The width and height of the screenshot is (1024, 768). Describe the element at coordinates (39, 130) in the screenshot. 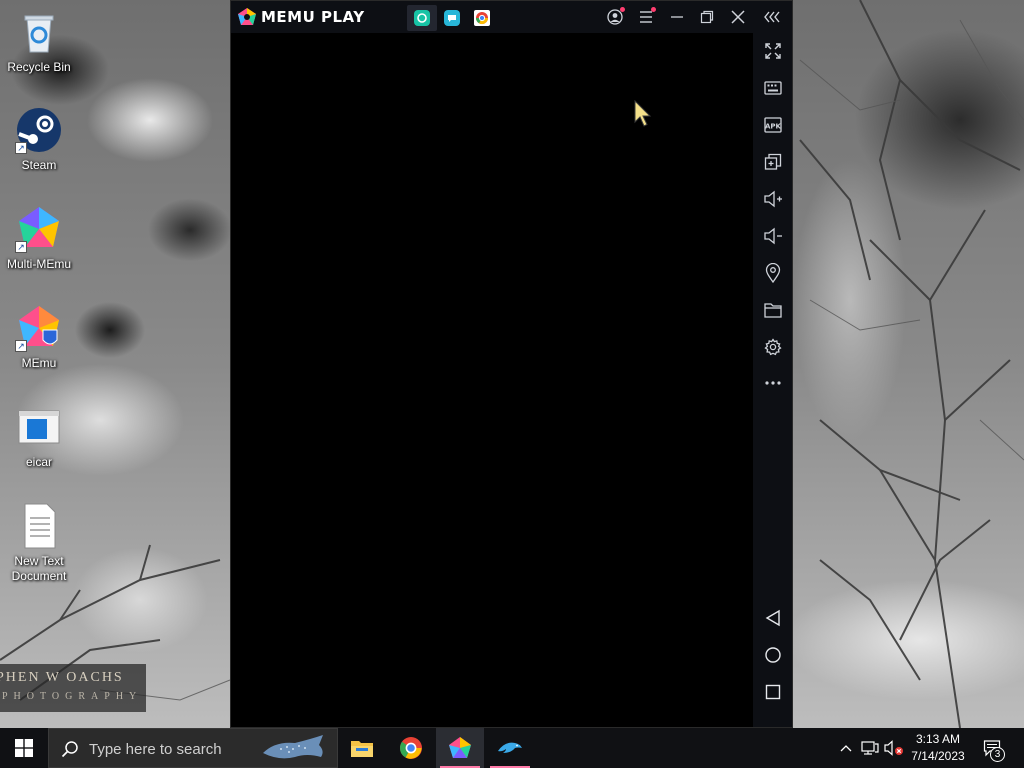

I see `steam-icon: ↗` at that location.